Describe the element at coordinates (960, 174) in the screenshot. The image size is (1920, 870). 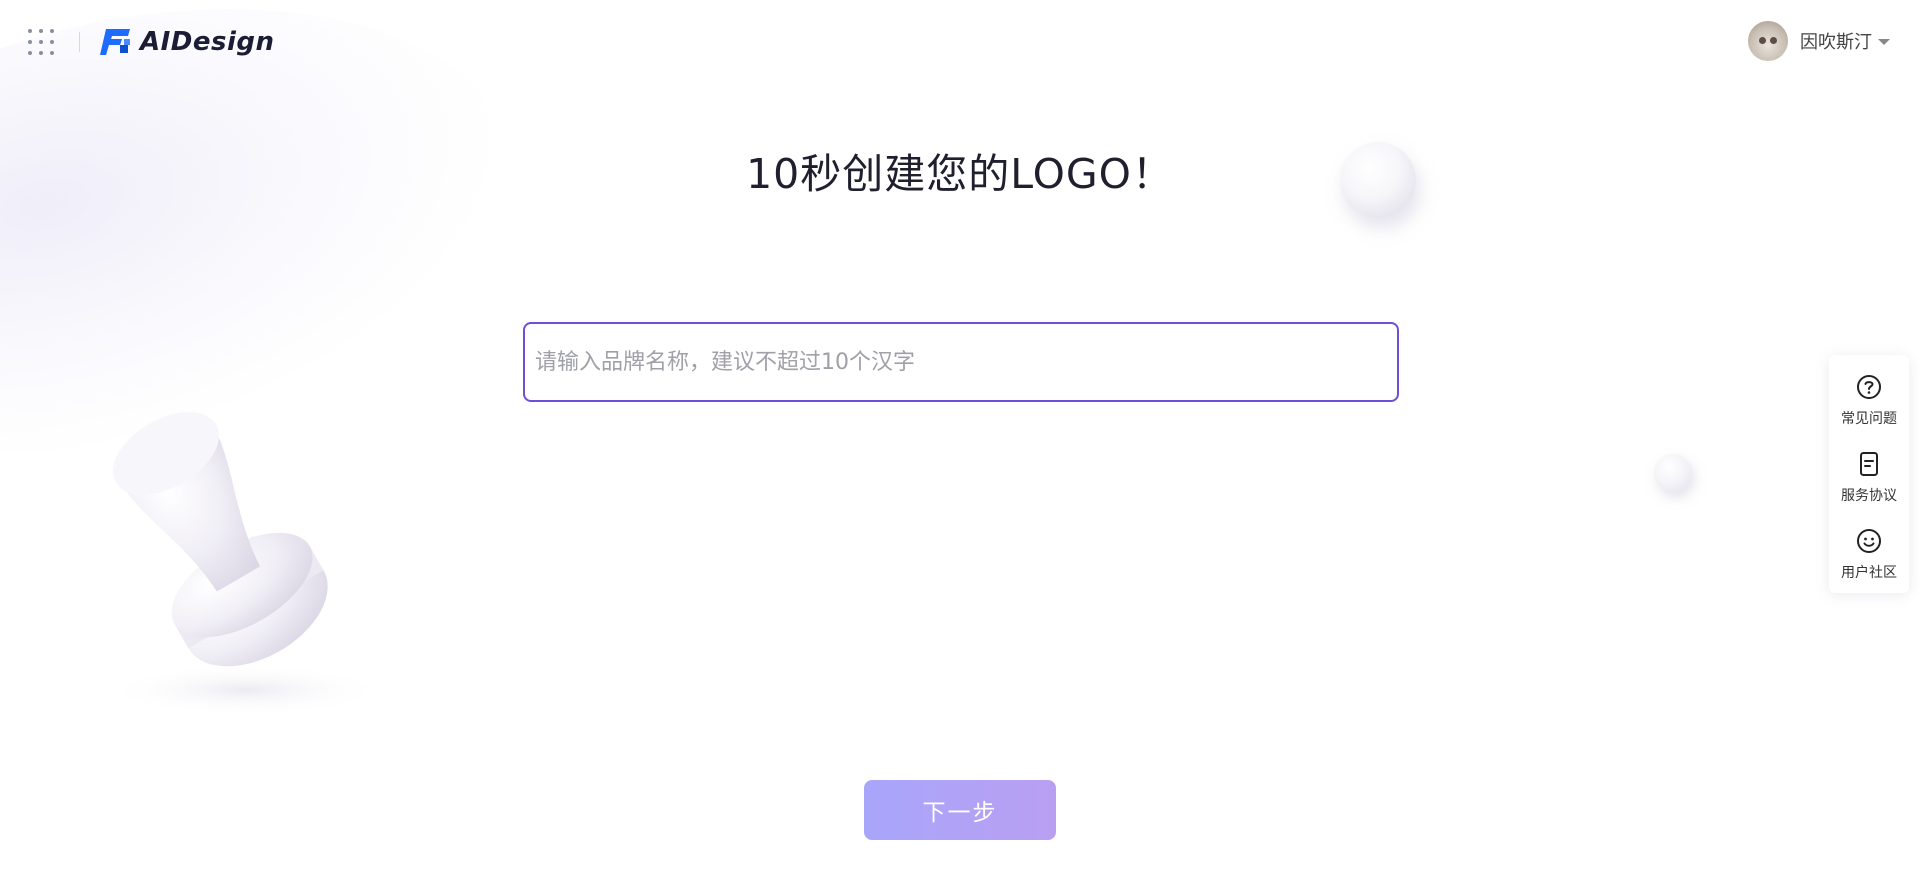
I see `page-title: 10秒创建您的LOGO！` at that location.